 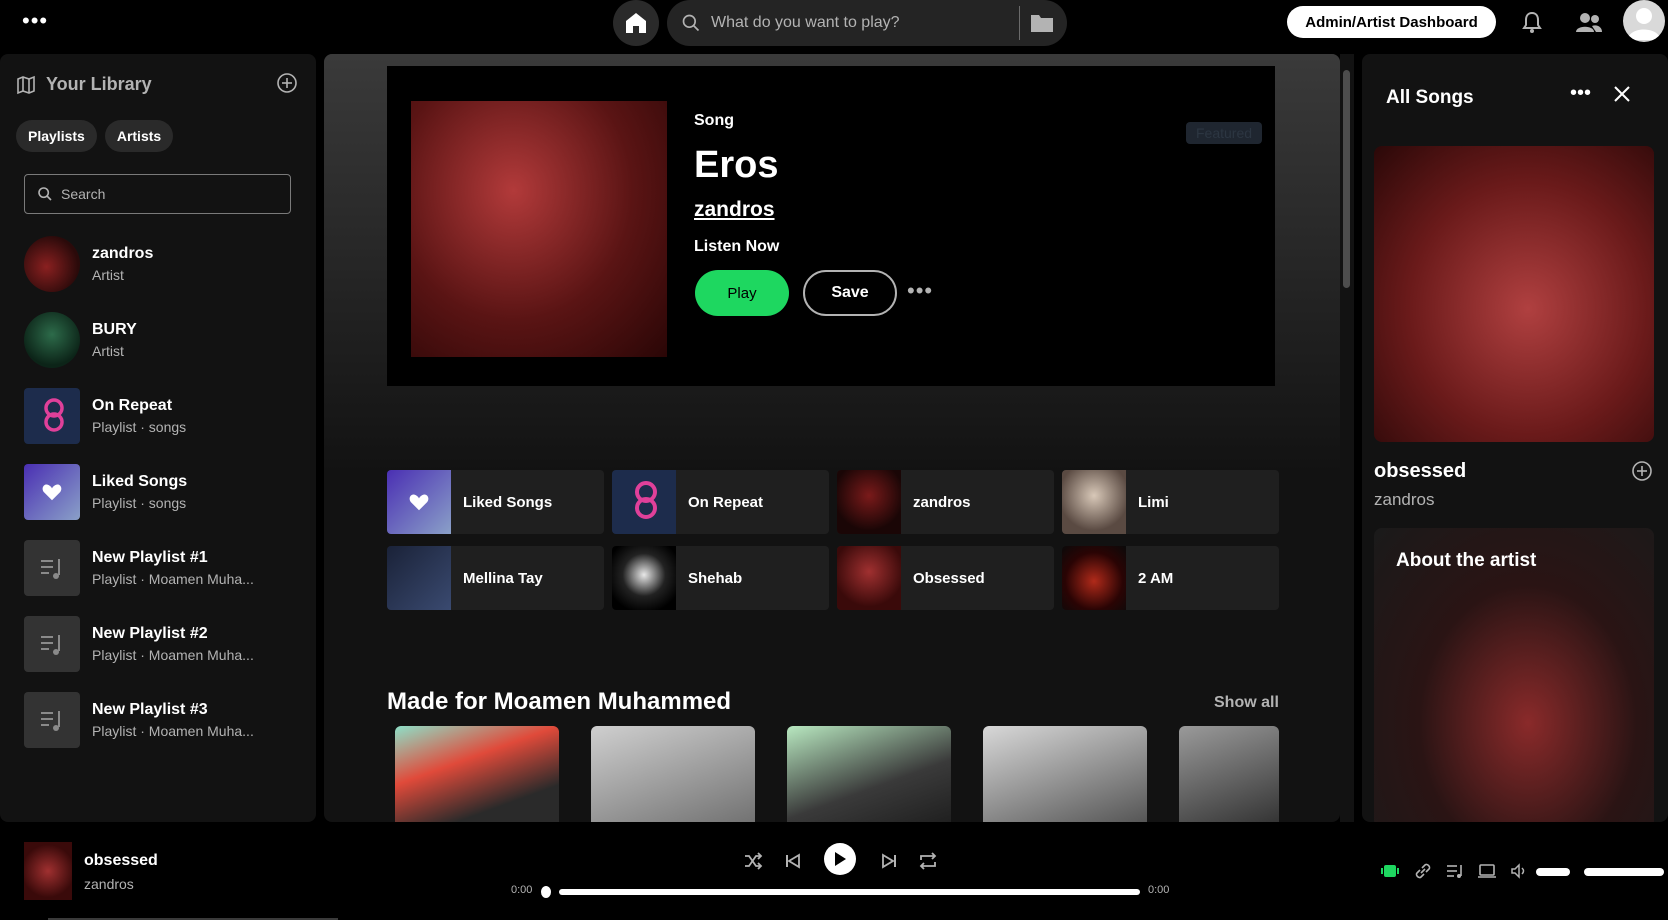 I want to click on friends-icon, so click(x=1589, y=22).